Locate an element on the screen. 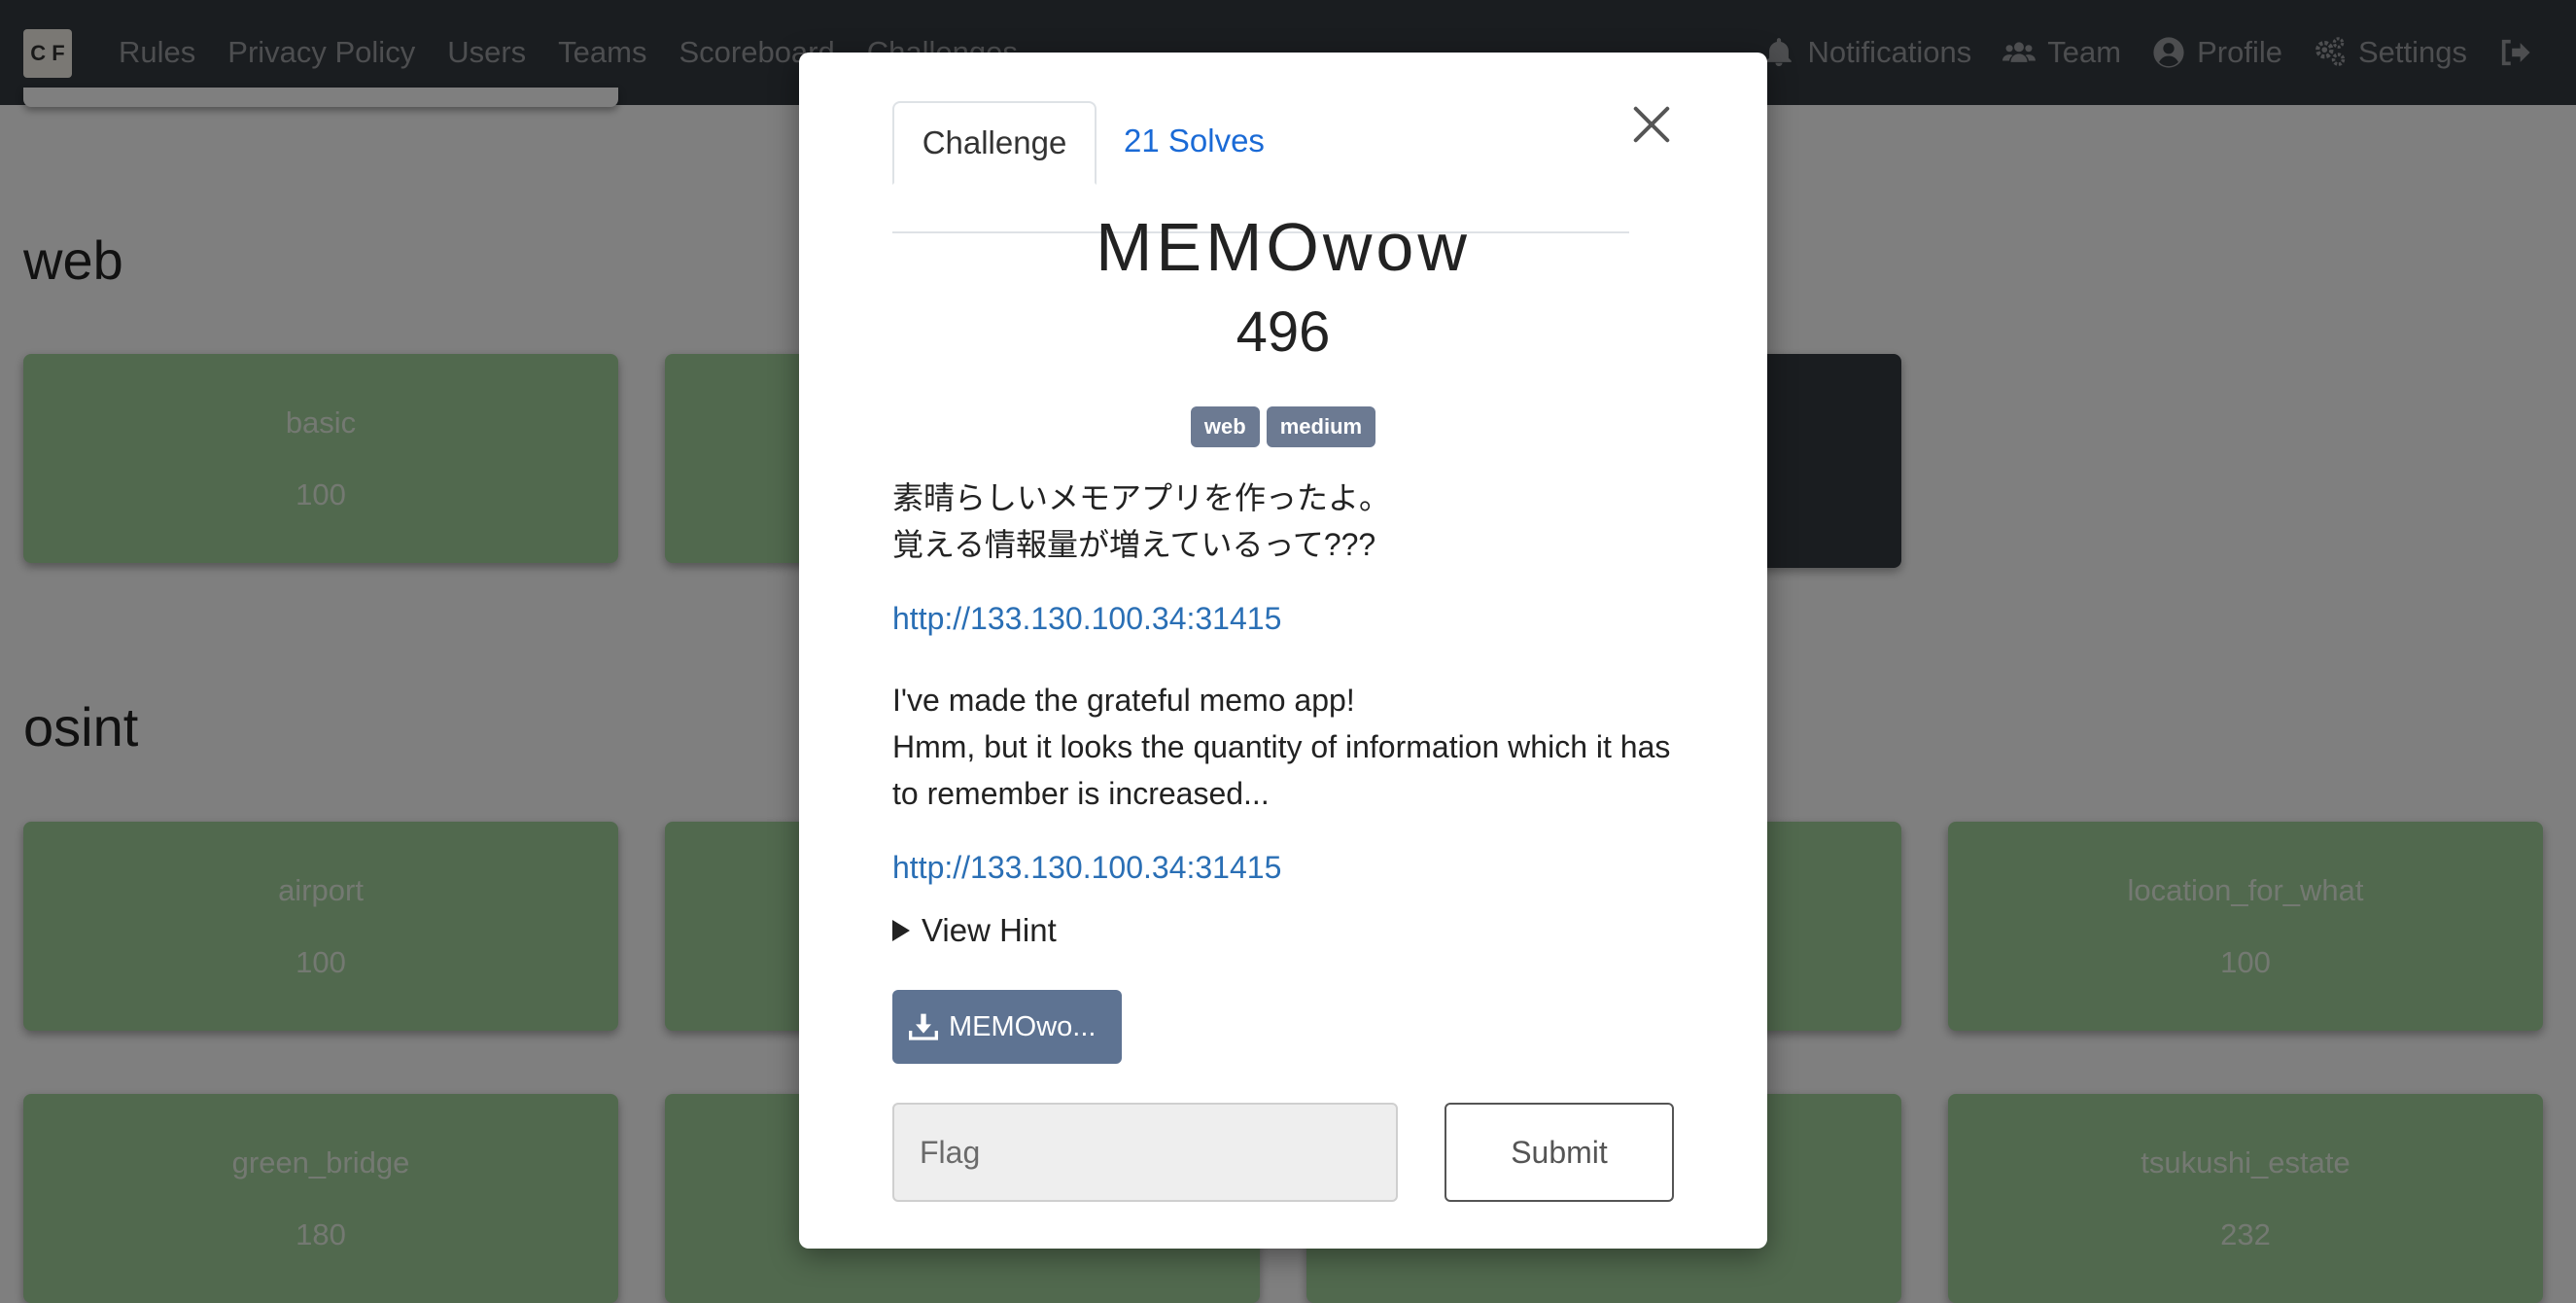 The image size is (2576, 1303). challenge-tags: web medium is located at coordinates (1283, 427).